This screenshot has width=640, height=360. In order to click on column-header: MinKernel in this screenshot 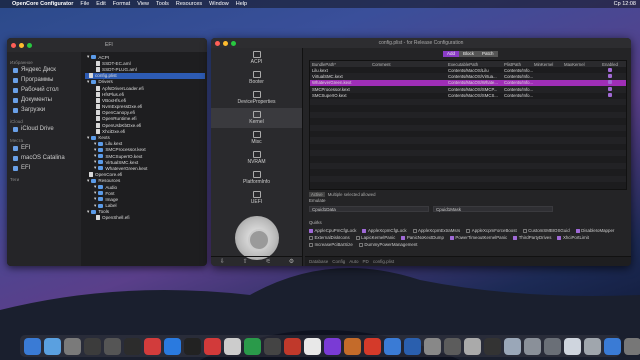, I will do `click(549, 64)`.